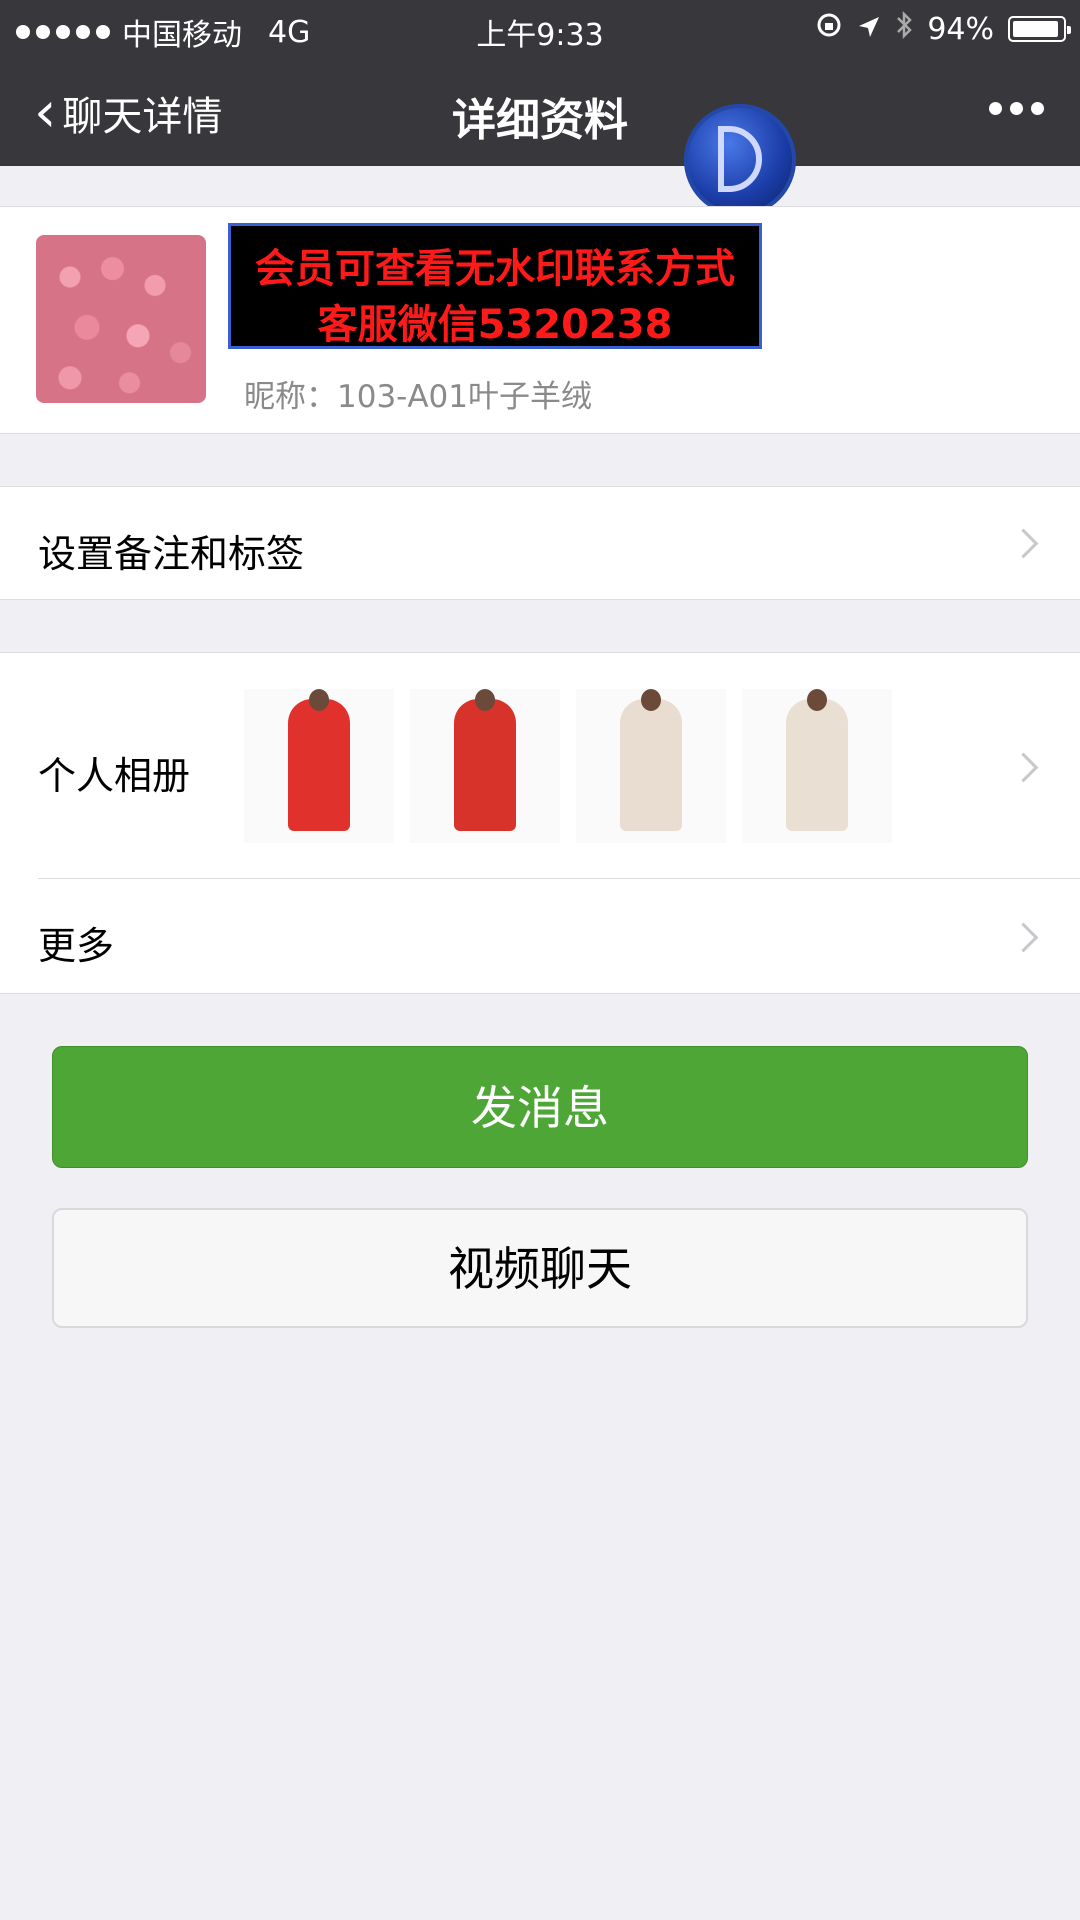  I want to click on rotation-lock-icon, so click(829, 29).